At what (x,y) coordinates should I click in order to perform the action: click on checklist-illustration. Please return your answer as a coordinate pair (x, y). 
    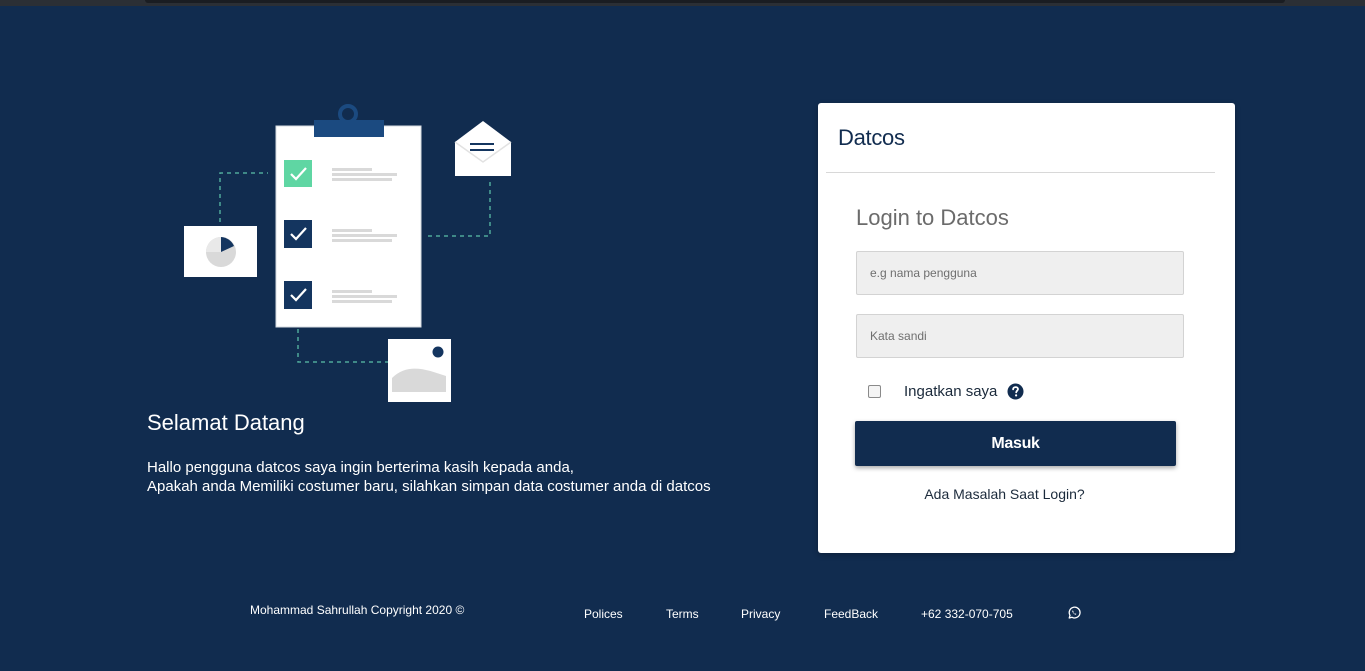
    Looking at the image, I should click on (348, 253).